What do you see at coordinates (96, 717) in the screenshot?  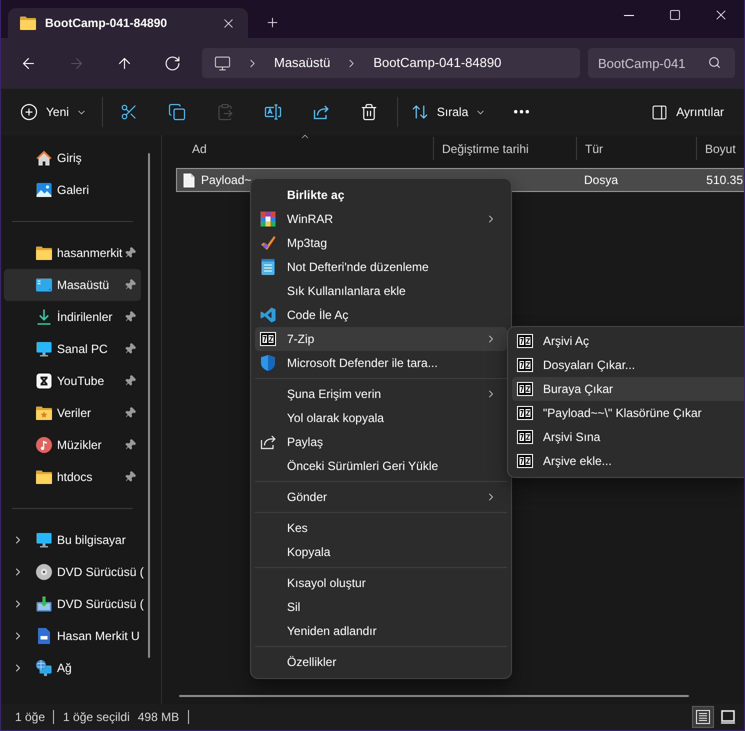 I see `selection-count: 1 öğe seçildi` at bounding box center [96, 717].